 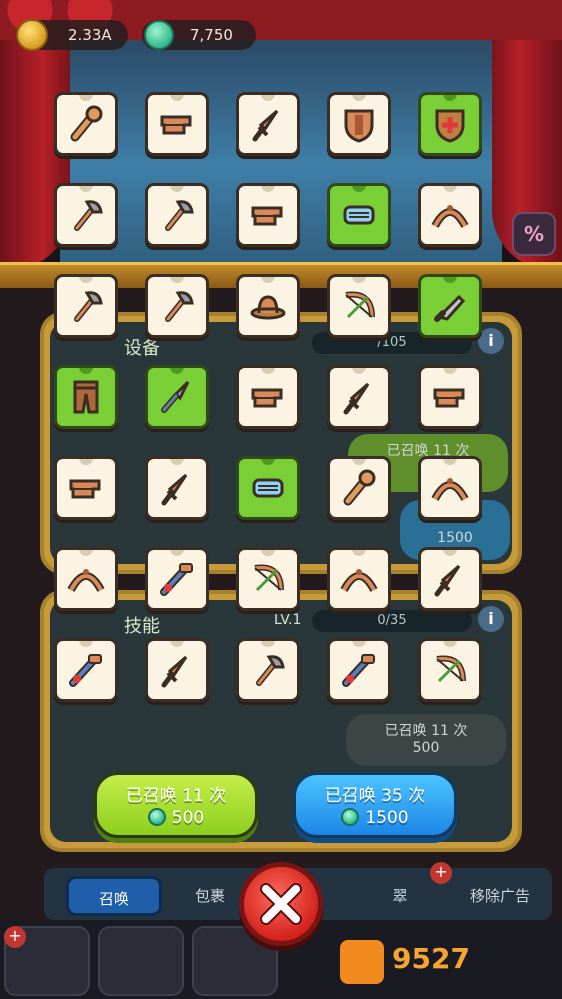 What do you see at coordinates (534, 234) in the screenshot?
I see `percent-button: %` at bounding box center [534, 234].